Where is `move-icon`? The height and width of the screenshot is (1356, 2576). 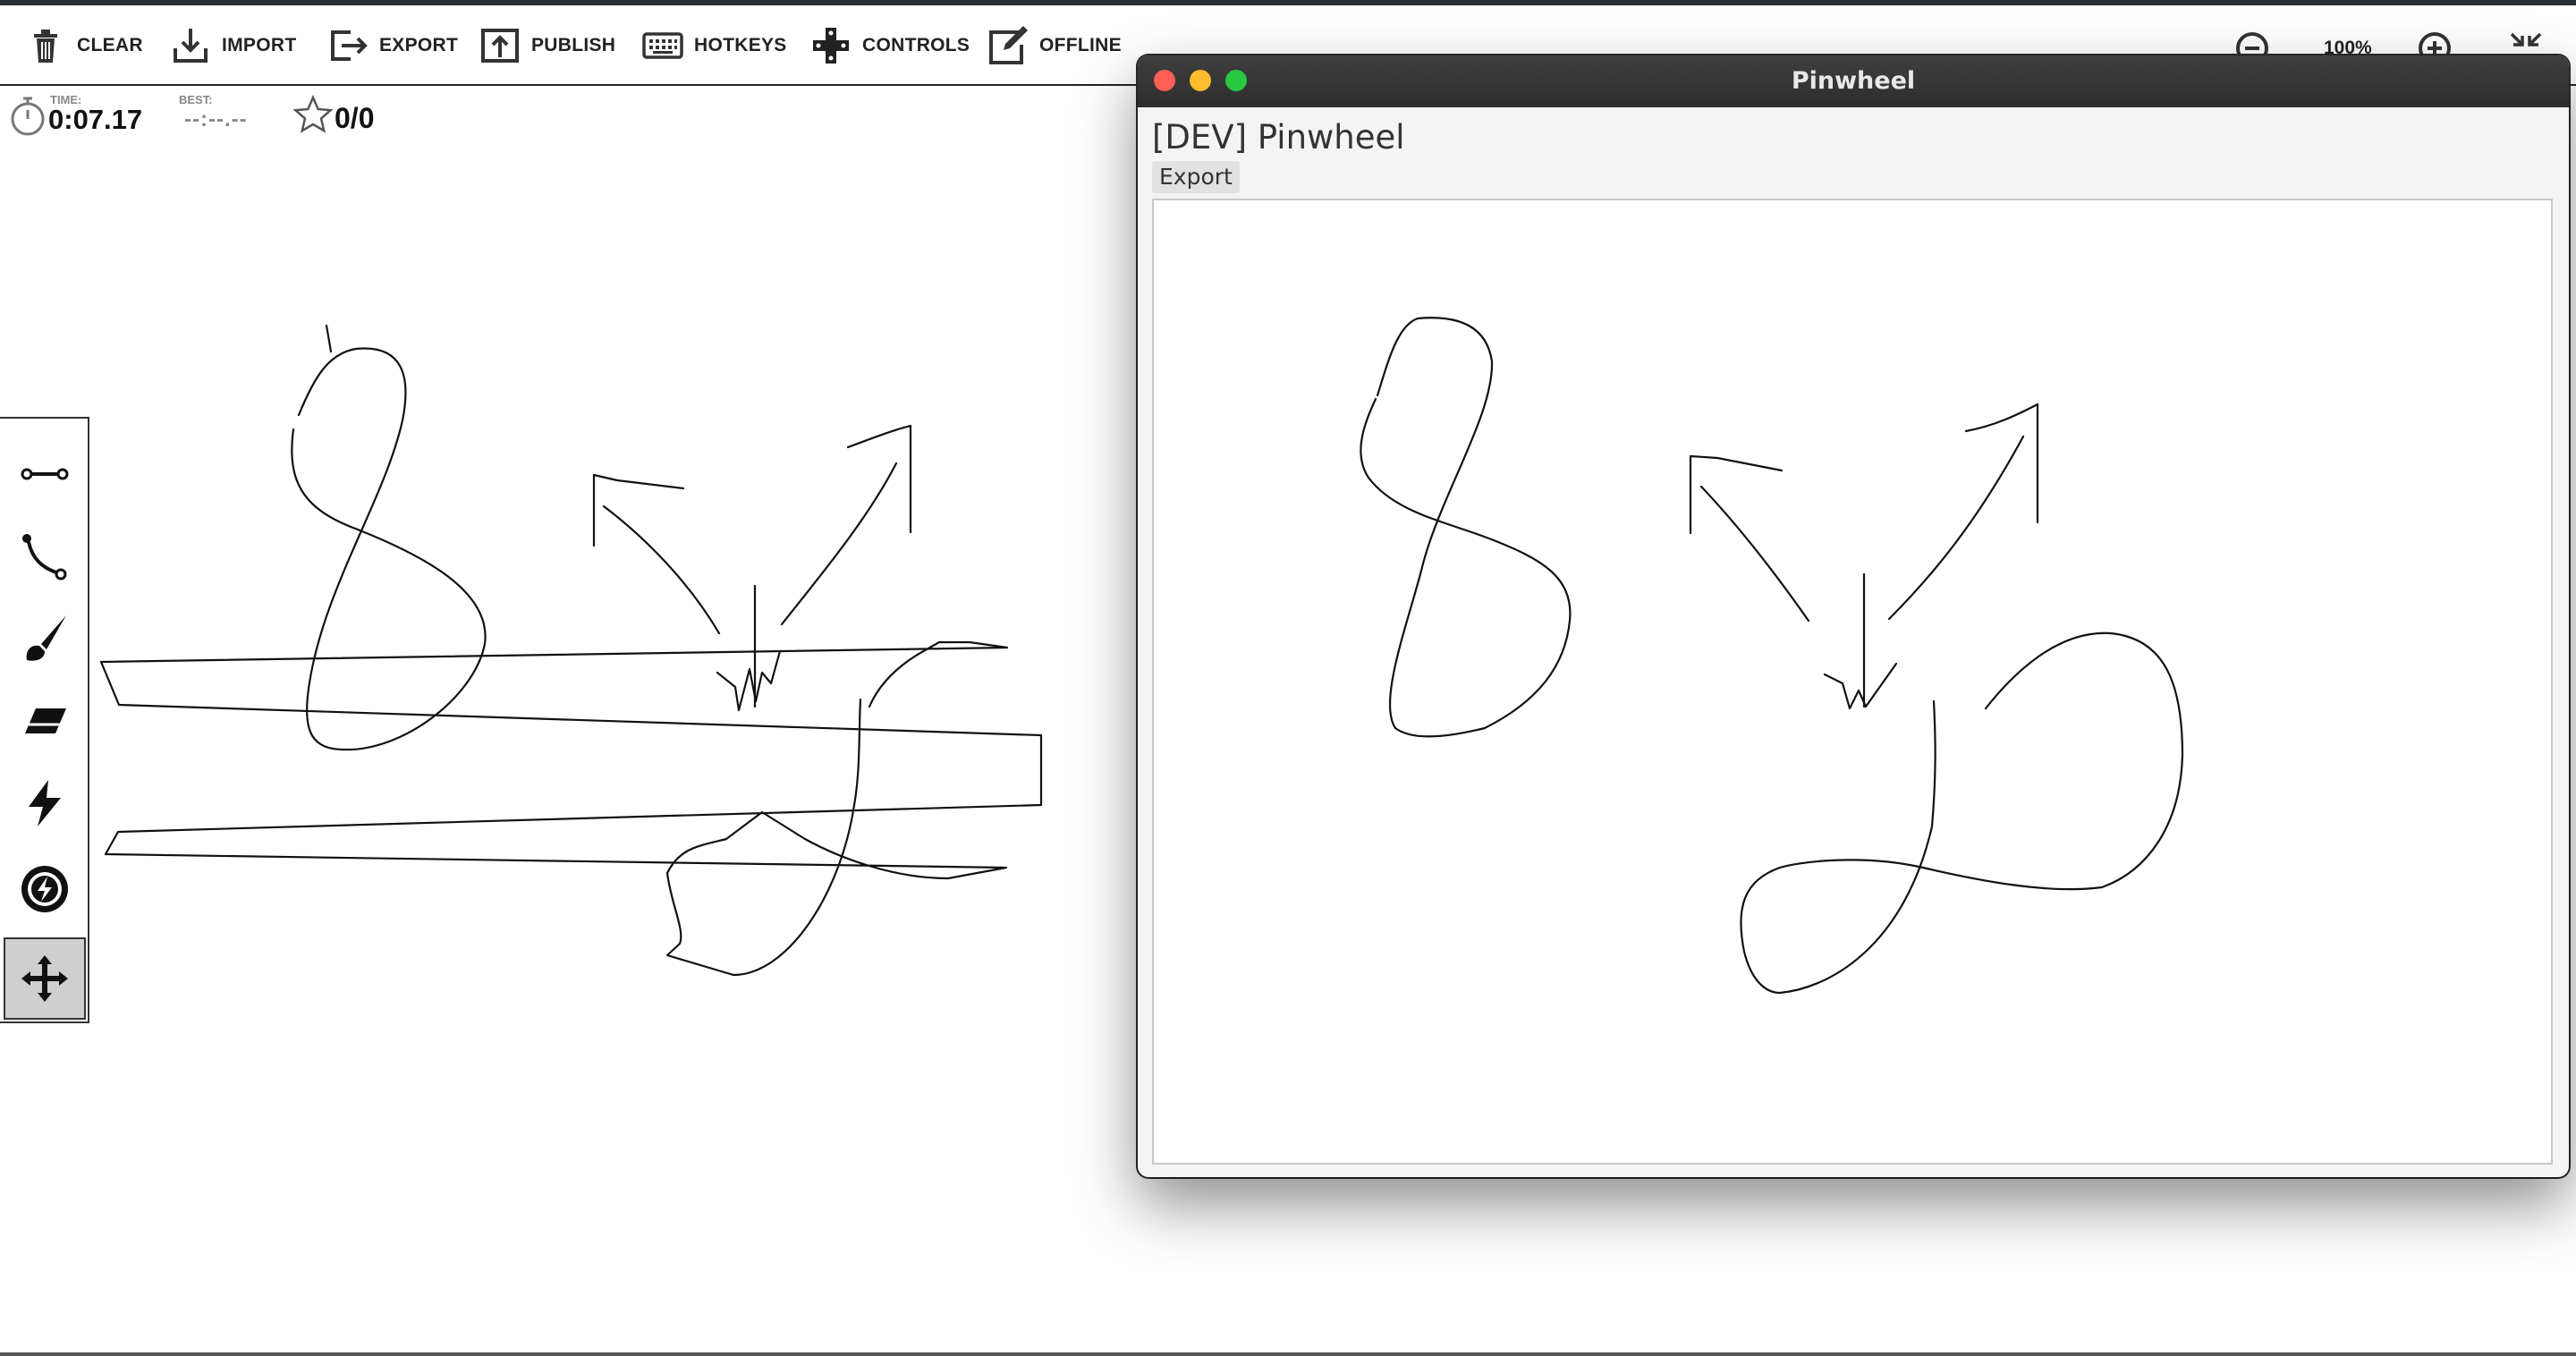
move-icon is located at coordinates (44, 979).